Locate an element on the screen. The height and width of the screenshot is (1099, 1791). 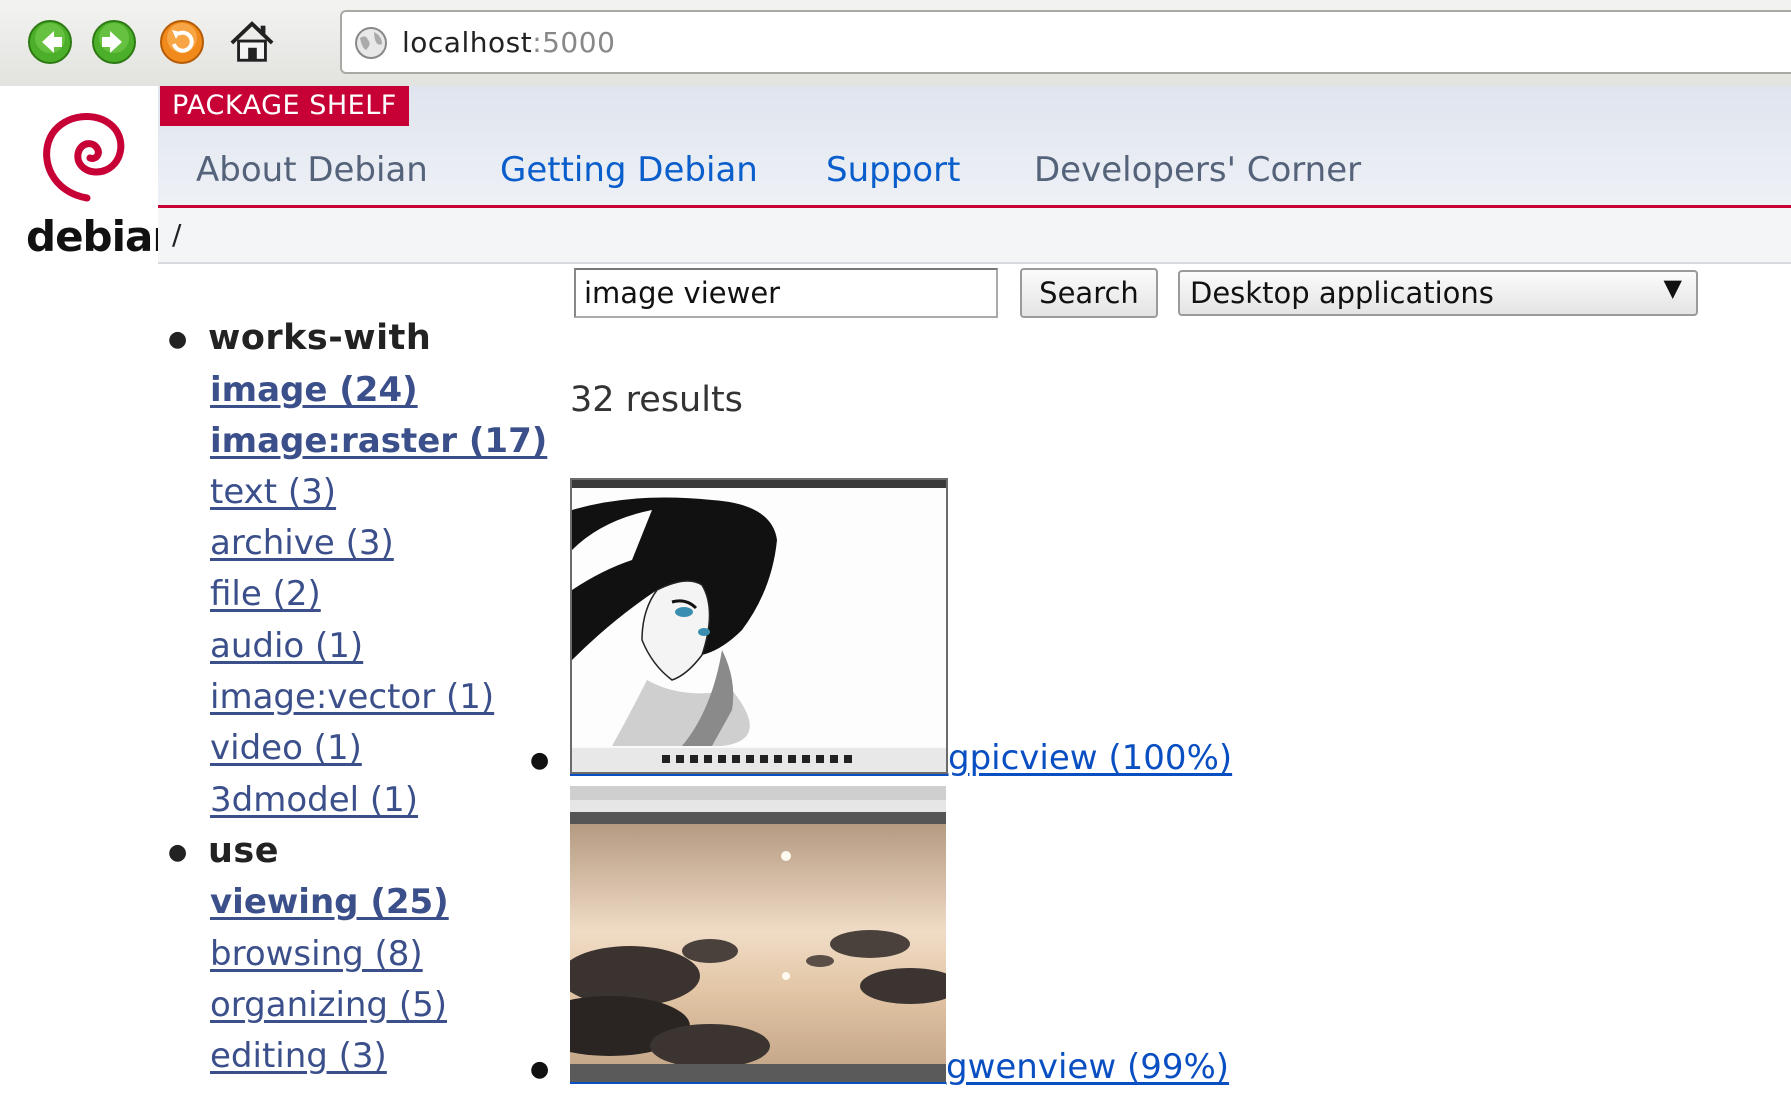
breadcrumb: / is located at coordinates (176, 234).